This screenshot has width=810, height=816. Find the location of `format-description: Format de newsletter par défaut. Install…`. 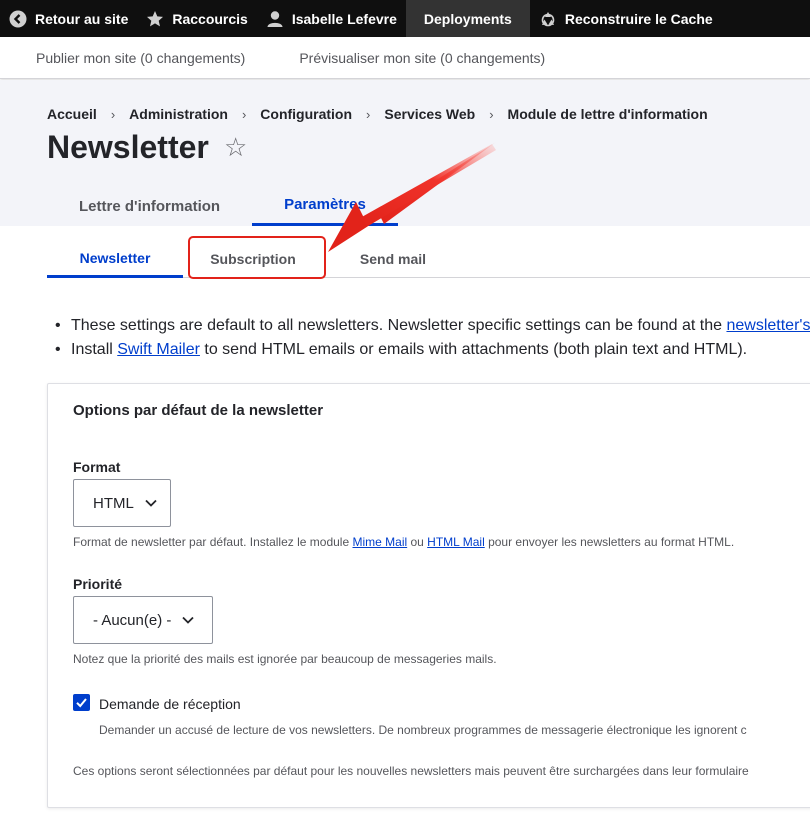

format-description: Format de newsletter par défaut. Install… is located at coordinates (403, 542).